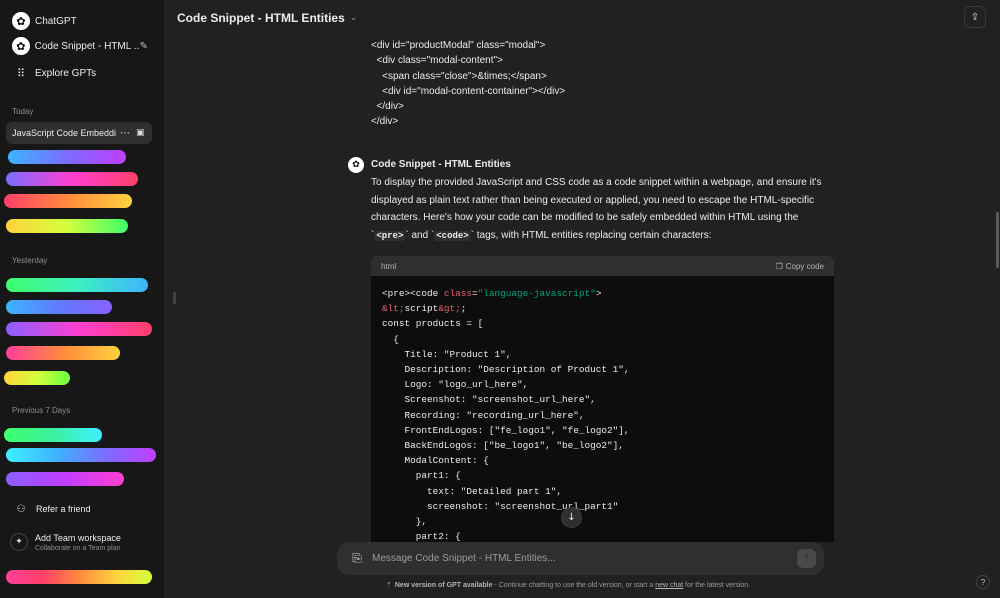 Image resolution: width=1000 pixels, height=598 pixels. Describe the element at coordinates (598, 293) in the screenshot. I see `code-token: >` at that location.